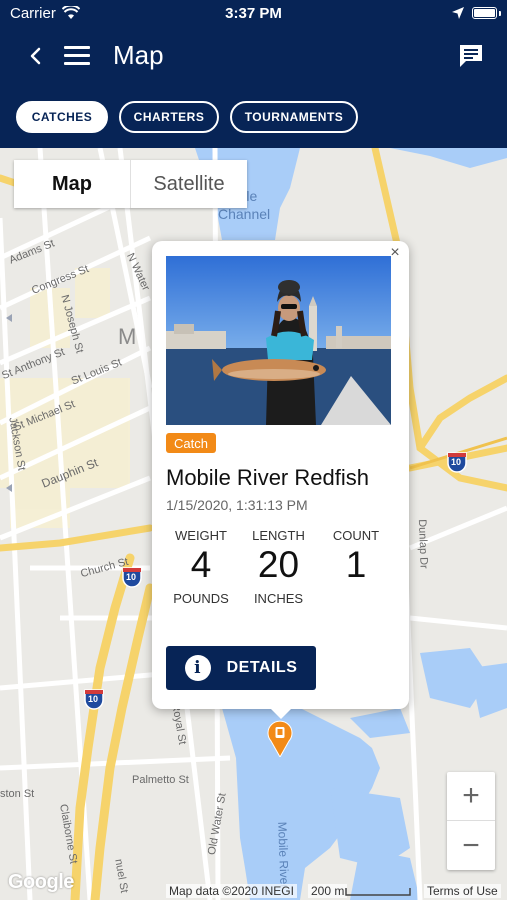  I want to click on zoom-out-button: −, so click(471, 845).